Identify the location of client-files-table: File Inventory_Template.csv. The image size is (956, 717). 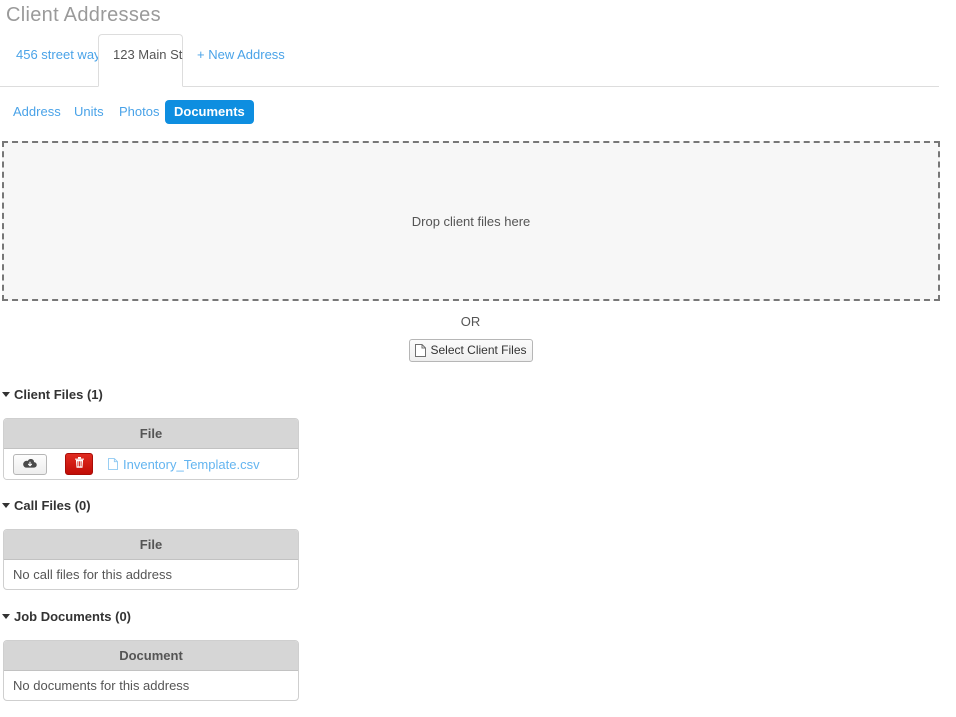
(151, 449).